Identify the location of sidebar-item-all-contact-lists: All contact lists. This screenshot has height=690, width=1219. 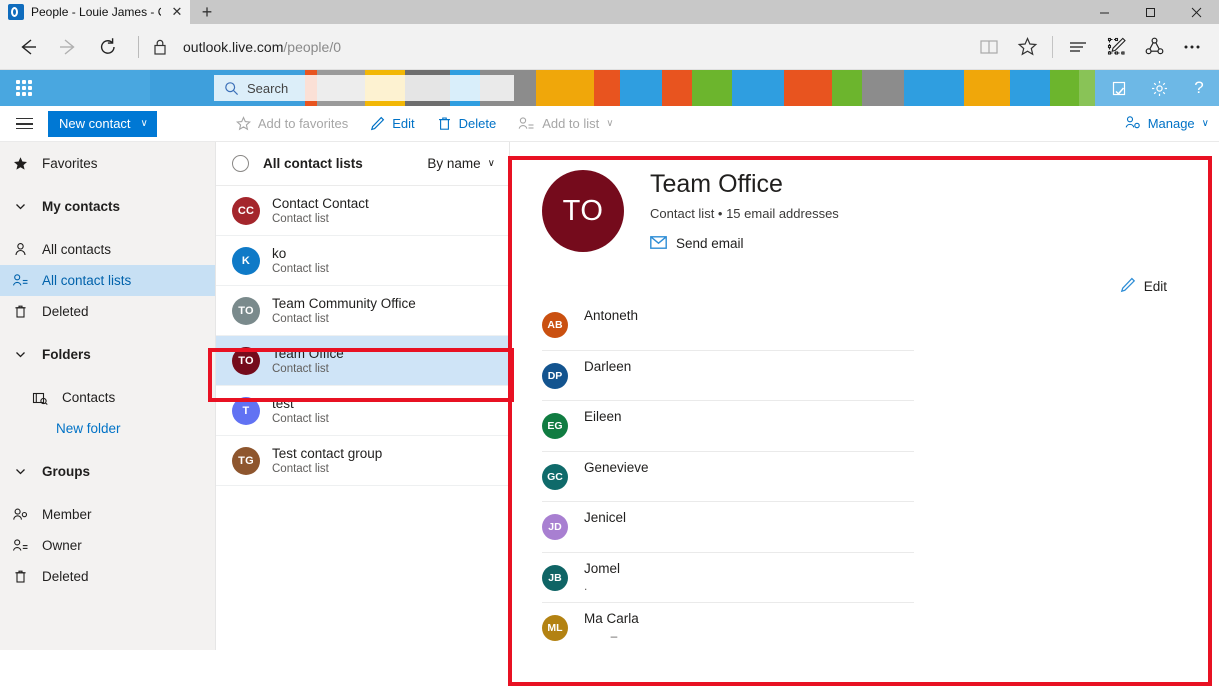
(107, 280).